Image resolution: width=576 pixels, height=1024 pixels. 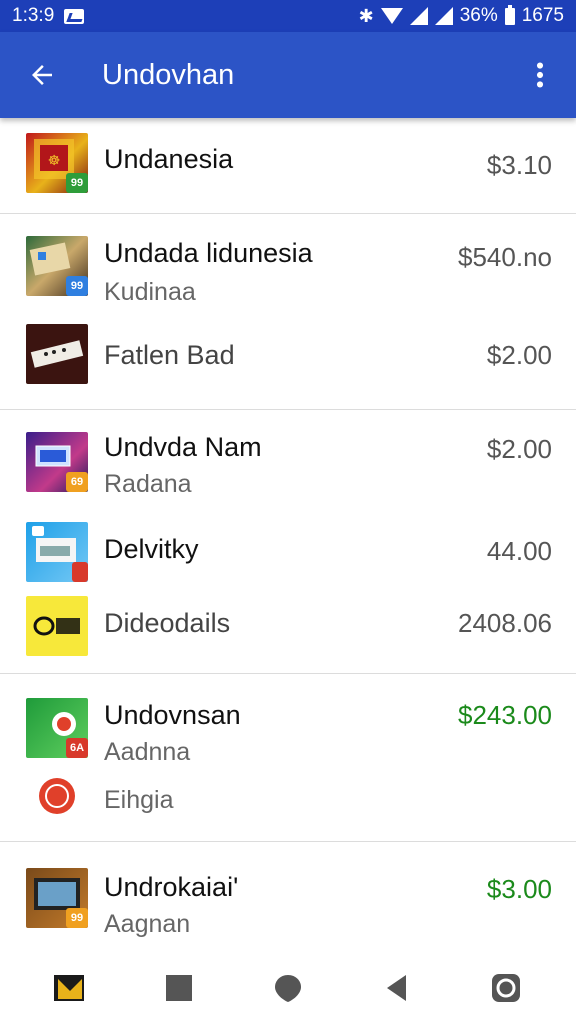 What do you see at coordinates (288, 456) in the screenshot?
I see `list-item: 69 Undvda Nam Radana $2.00` at bounding box center [288, 456].